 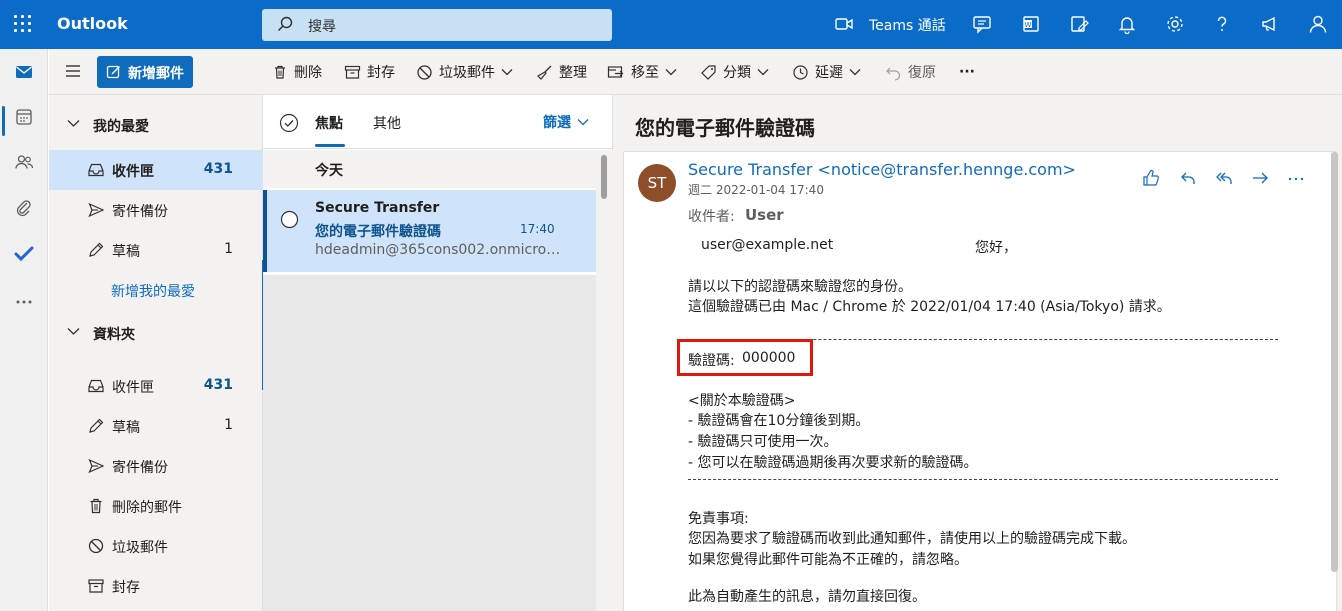 What do you see at coordinates (1127, 24) in the screenshot?
I see `bell-icon` at bounding box center [1127, 24].